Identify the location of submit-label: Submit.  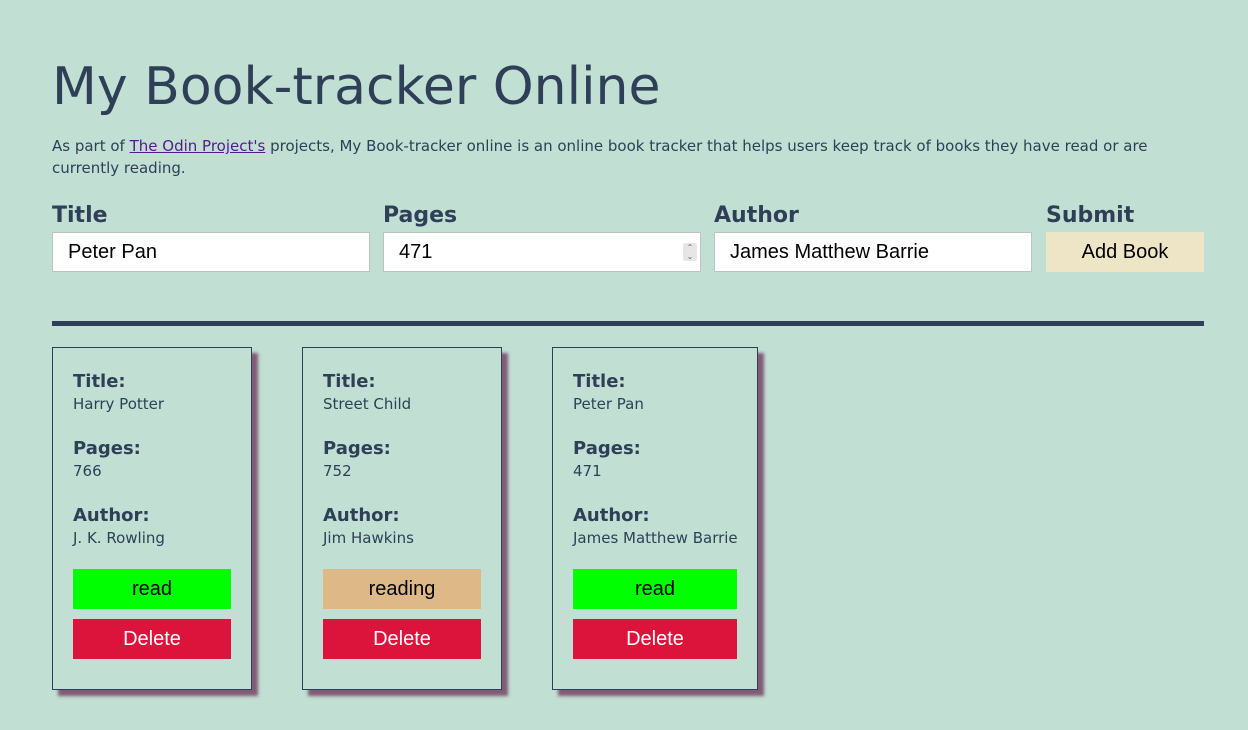
(1090, 215).